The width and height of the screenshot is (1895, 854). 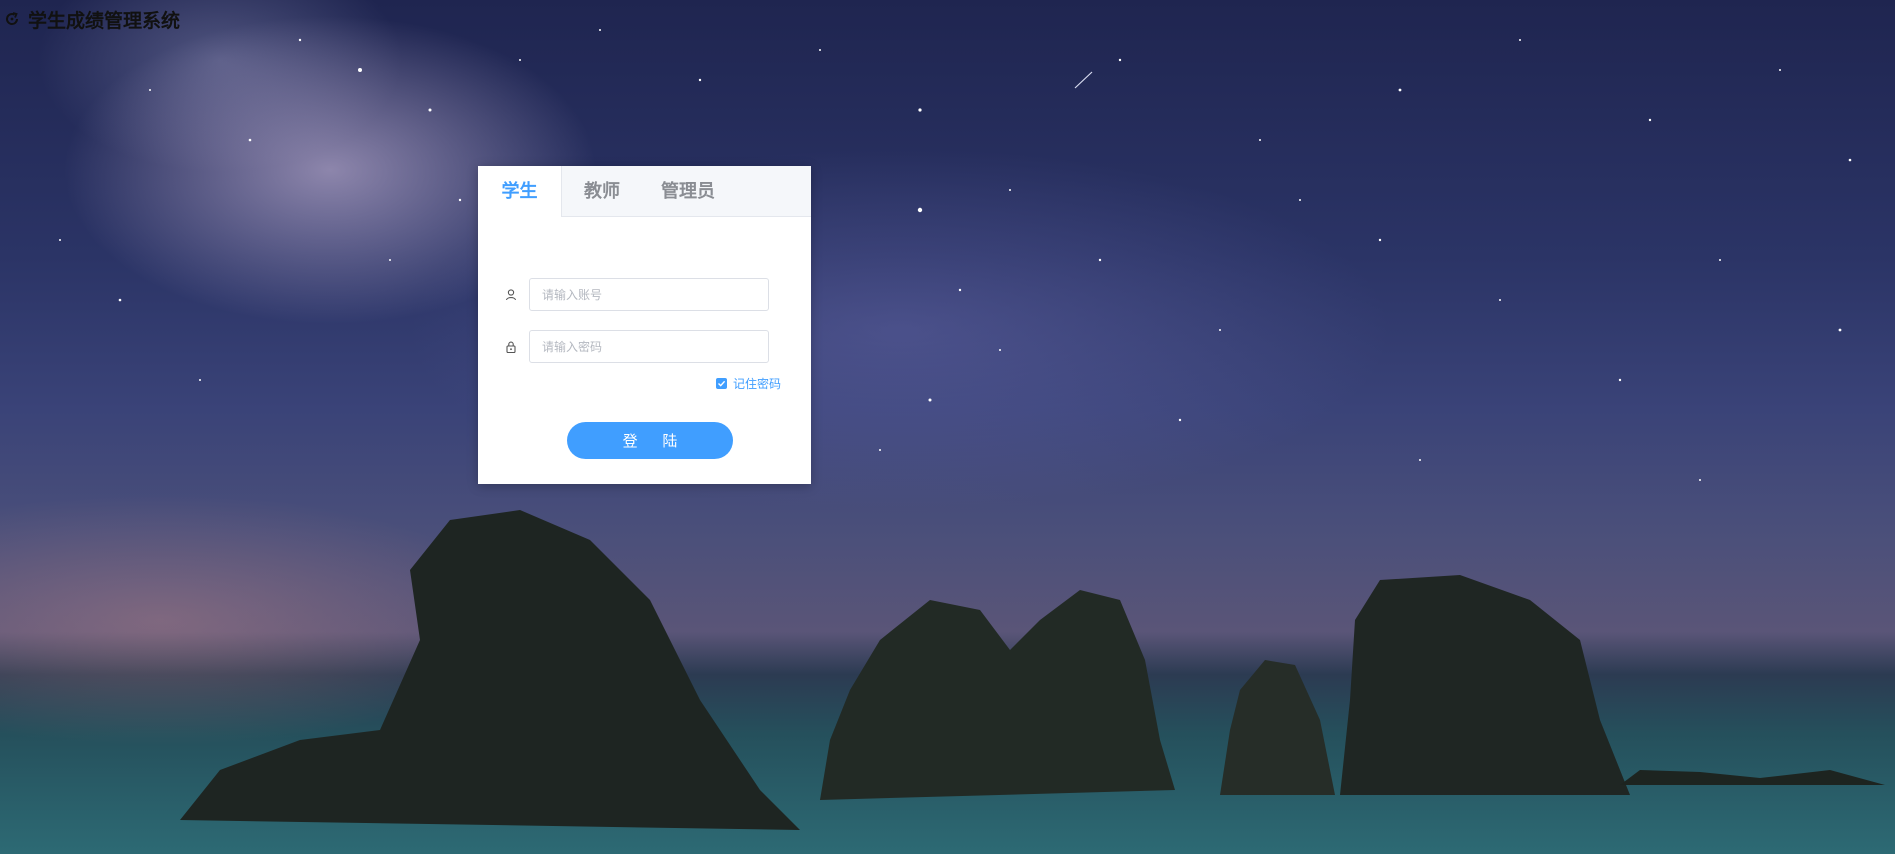 I want to click on login-card: 学生 教师 管理员 请输入账号 记住密码 登 陆, so click(x=644, y=325).